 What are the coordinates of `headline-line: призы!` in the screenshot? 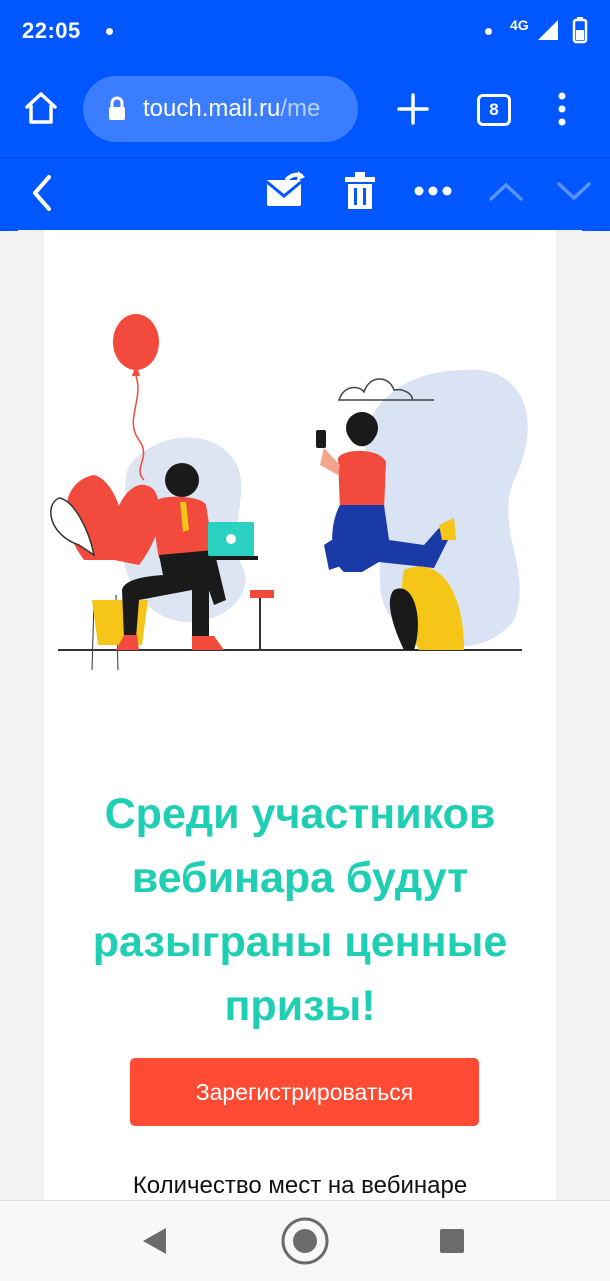 It's located at (300, 1006).